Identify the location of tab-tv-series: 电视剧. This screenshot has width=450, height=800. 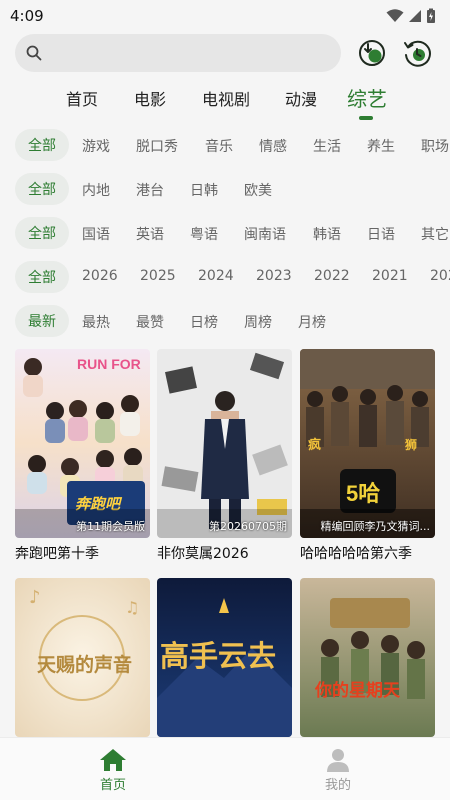
(226, 98).